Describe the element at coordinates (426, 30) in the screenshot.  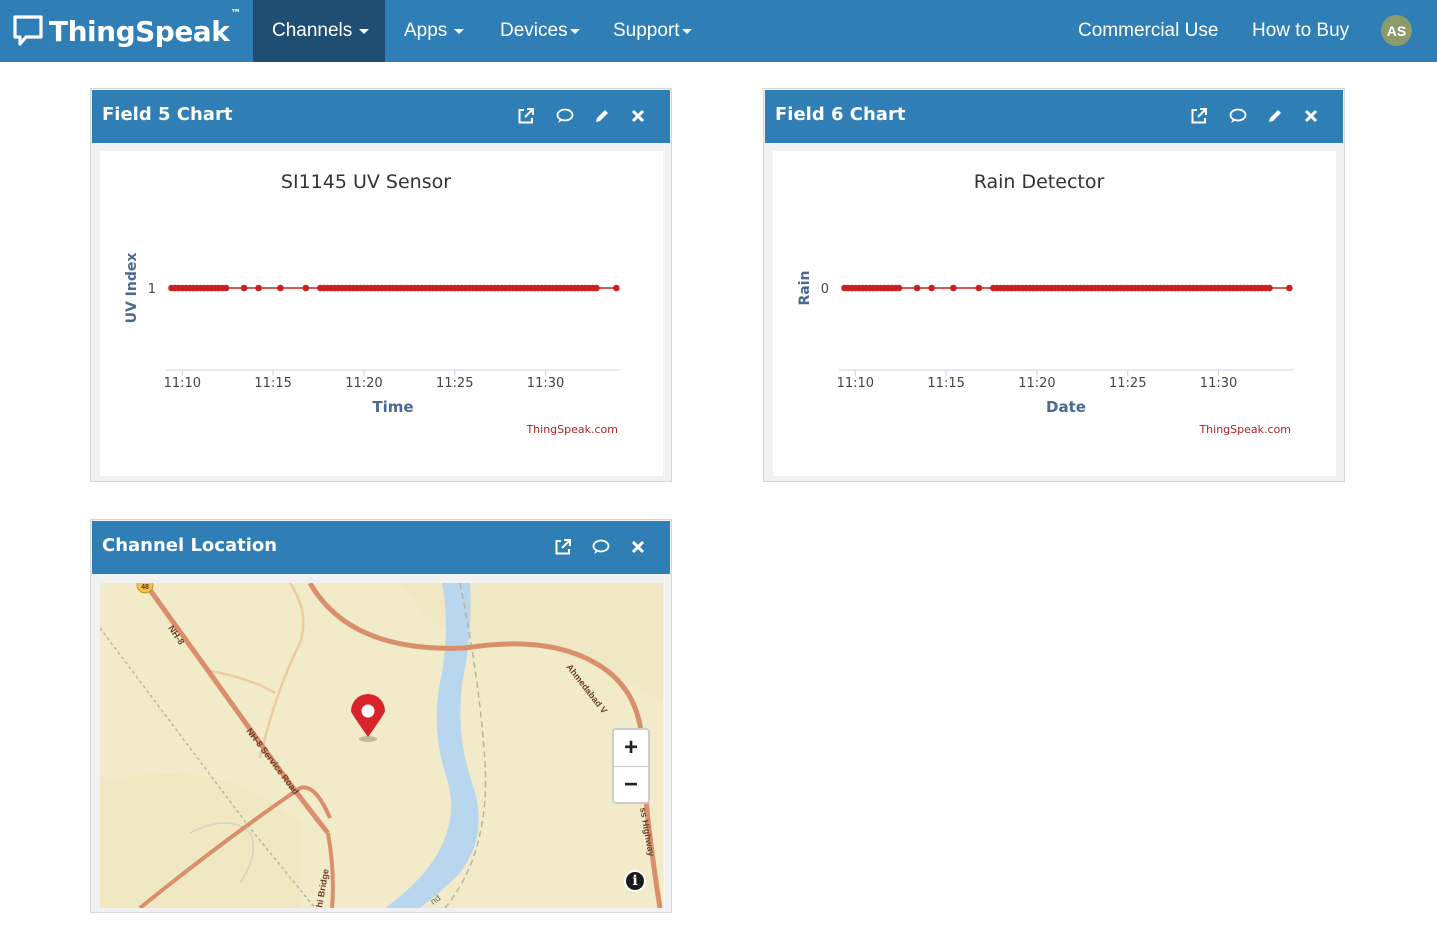
I see `nav-apps-label: Apps` at that location.